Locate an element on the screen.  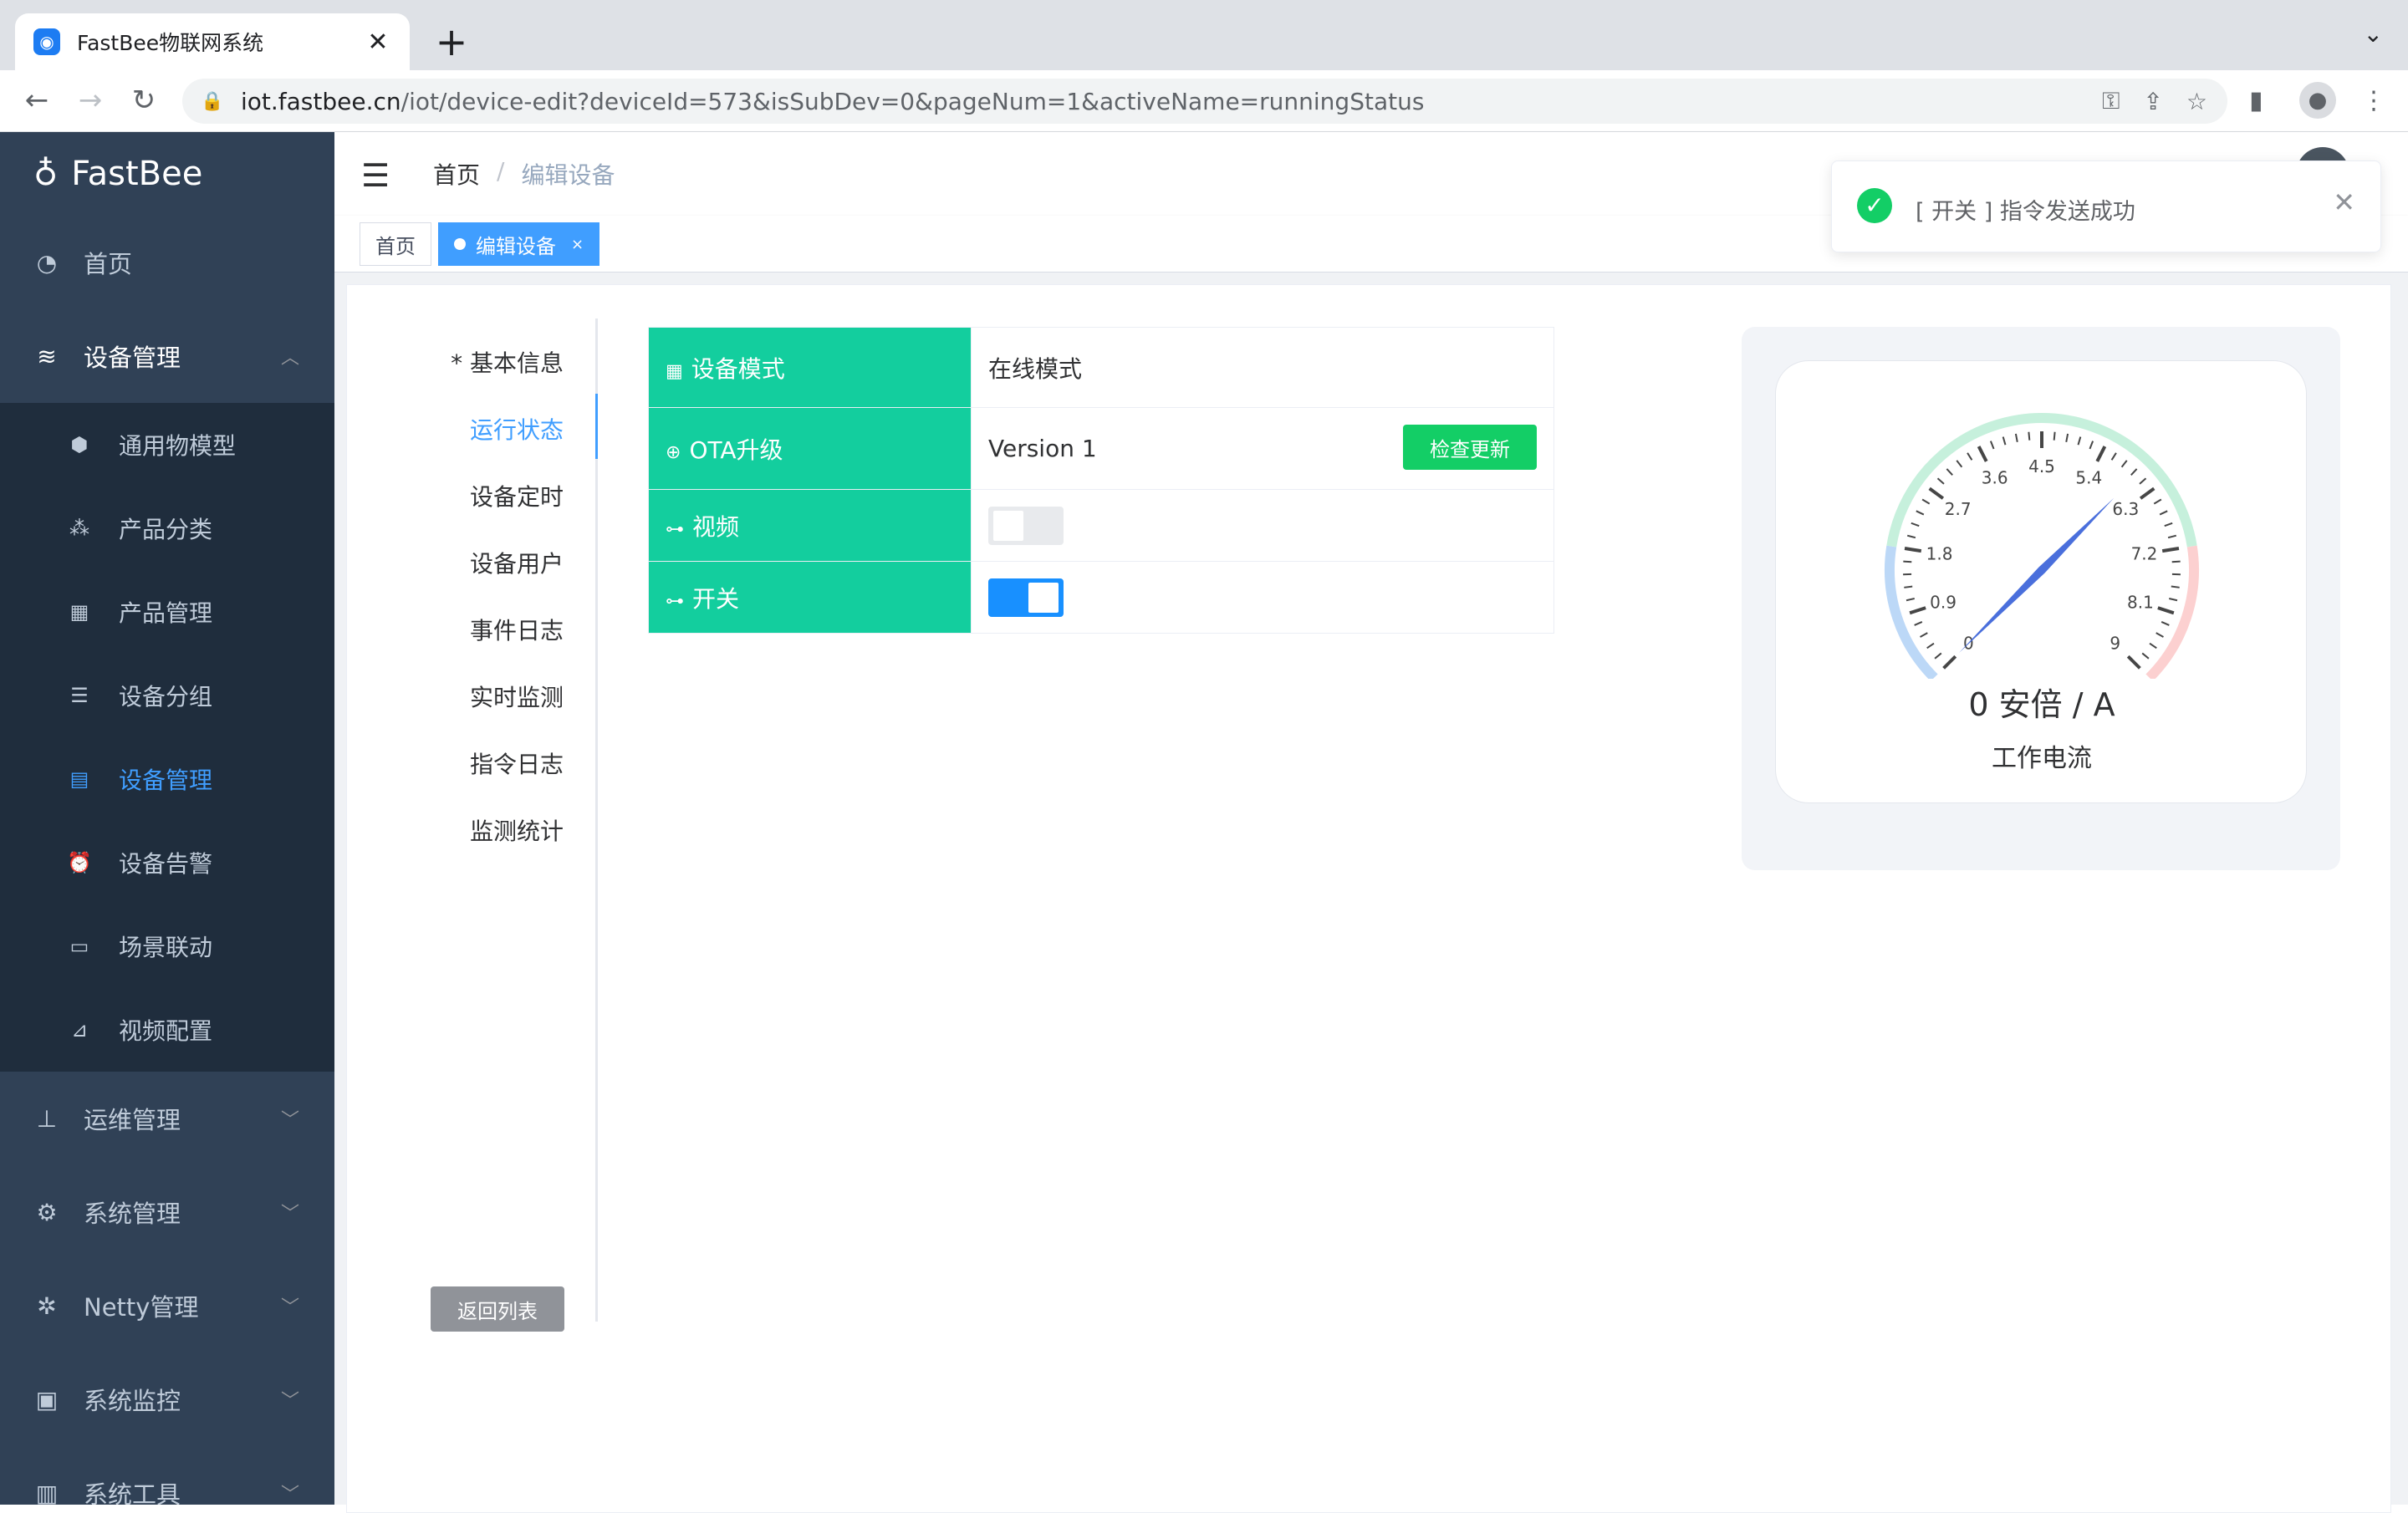
tab-running-status: 运行状态 is located at coordinates (517, 429).